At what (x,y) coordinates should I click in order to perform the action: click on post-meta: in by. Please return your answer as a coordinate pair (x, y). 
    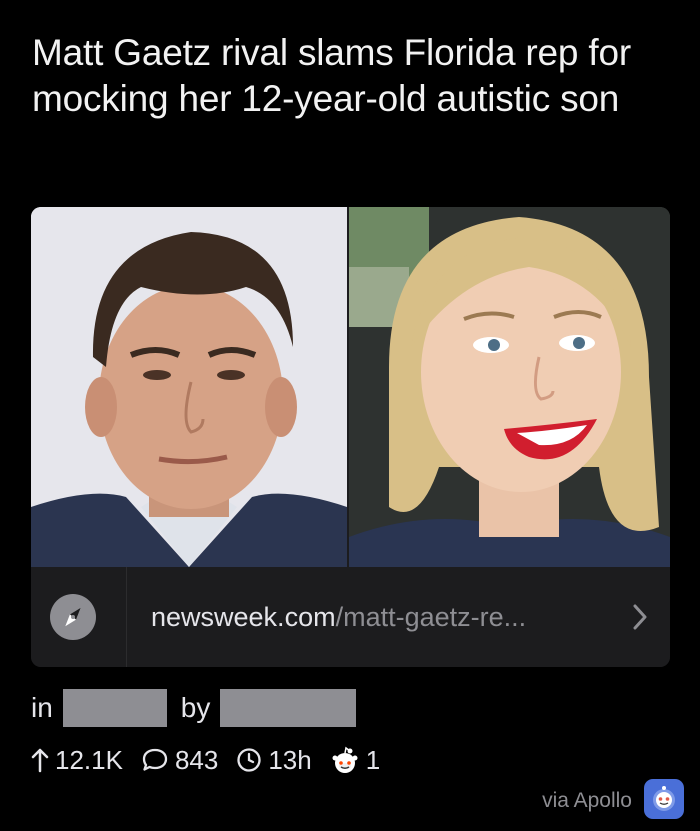
    Looking at the image, I should click on (194, 708).